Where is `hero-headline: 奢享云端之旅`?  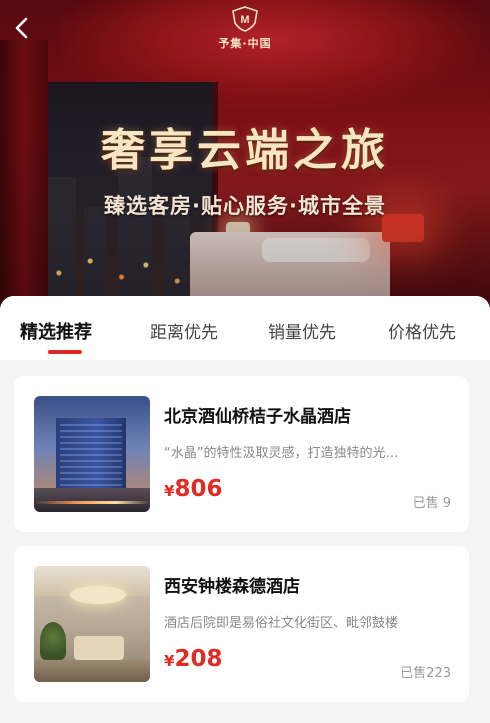
hero-headline: 奢享云端之旅 is located at coordinates (245, 150).